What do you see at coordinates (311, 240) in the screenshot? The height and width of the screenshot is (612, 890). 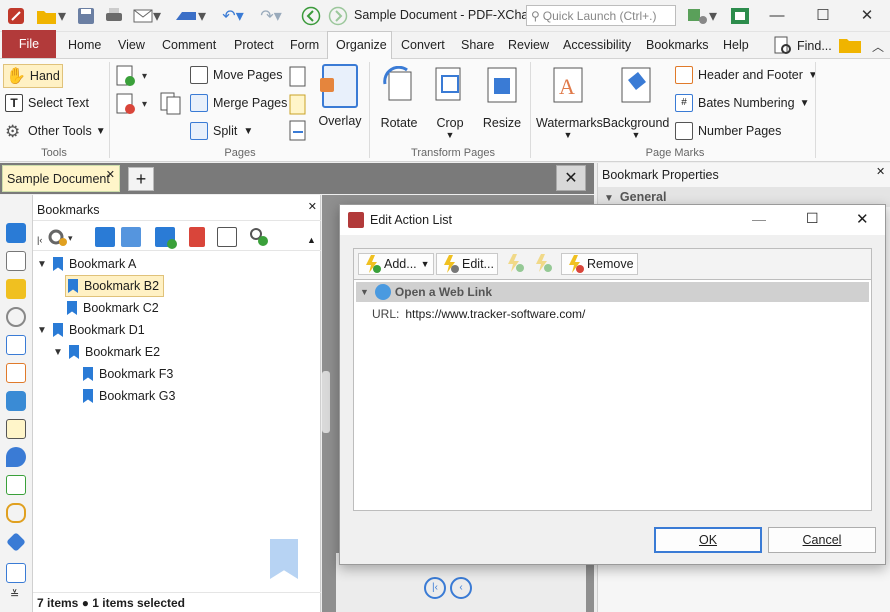 I see `expand-toolbar-icon: ▲` at bounding box center [311, 240].